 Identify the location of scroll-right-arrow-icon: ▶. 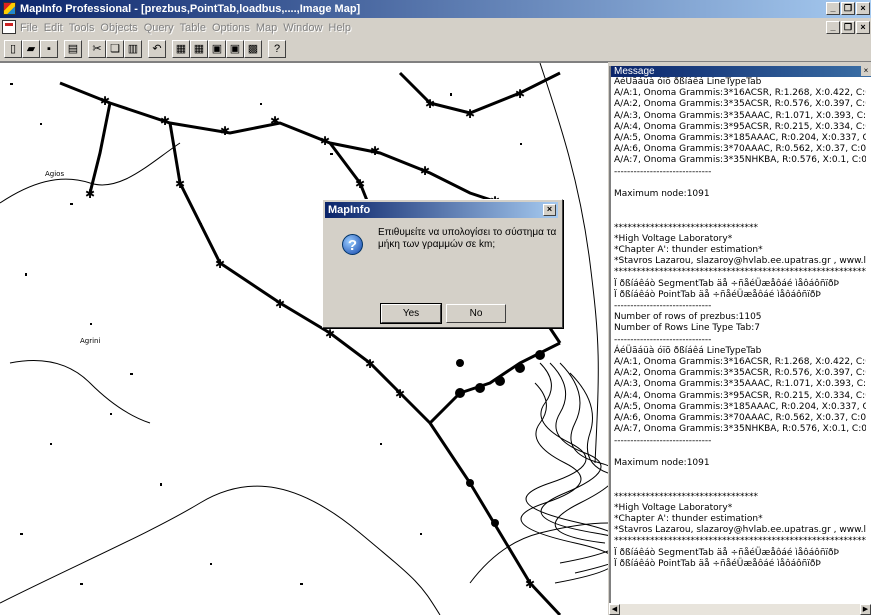
(865, 609).